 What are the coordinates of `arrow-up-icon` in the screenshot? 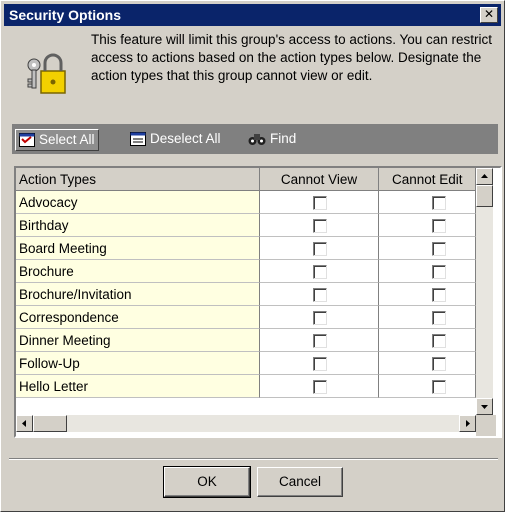 It's located at (484, 176).